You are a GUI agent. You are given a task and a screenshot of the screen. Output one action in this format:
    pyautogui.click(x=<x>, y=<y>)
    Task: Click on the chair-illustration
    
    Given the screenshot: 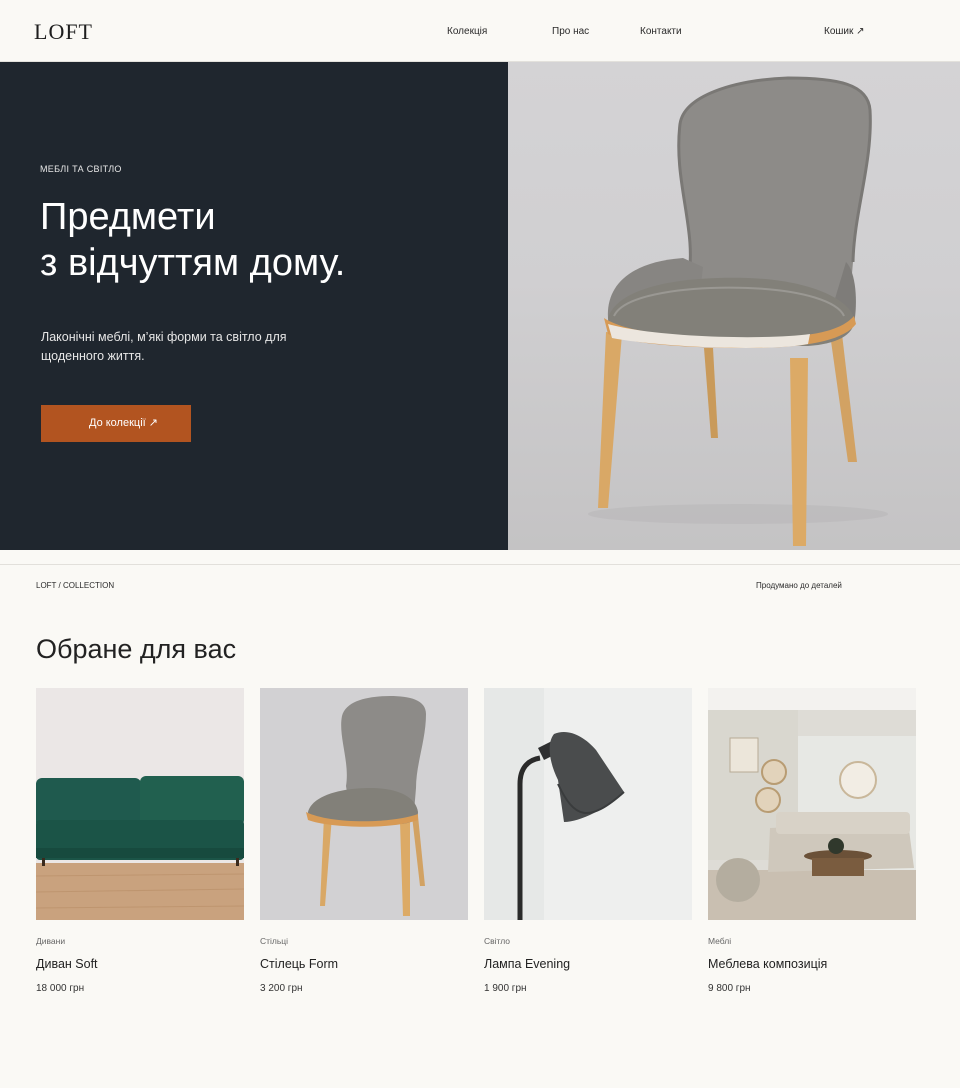 What is the action you would take?
    pyautogui.click(x=738, y=311)
    